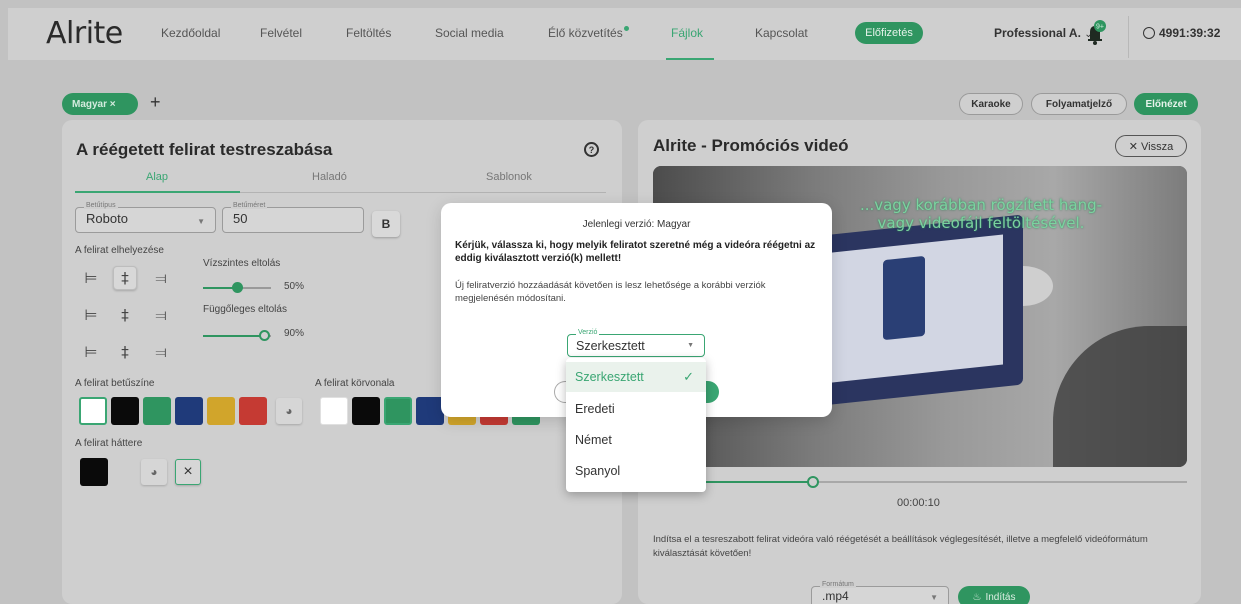  What do you see at coordinates (84, 33) in the screenshot?
I see `logo: Alrite` at bounding box center [84, 33].